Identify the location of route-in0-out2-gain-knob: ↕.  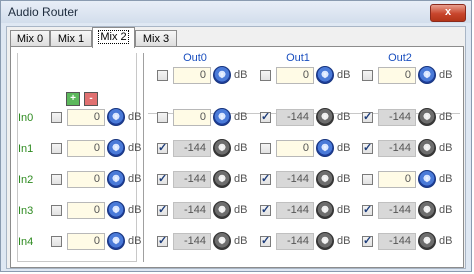
(427, 117).